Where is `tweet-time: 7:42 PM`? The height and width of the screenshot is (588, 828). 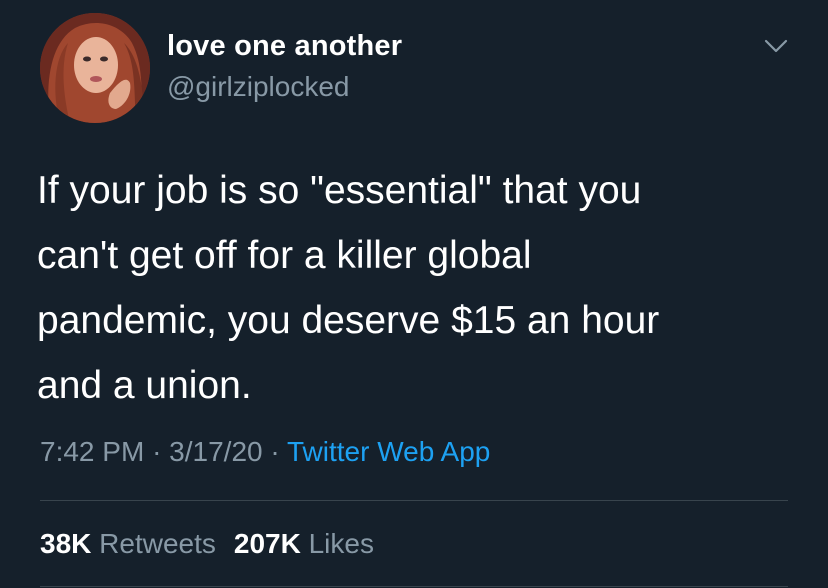 tweet-time: 7:42 PM is located at coordinates (92, 451).